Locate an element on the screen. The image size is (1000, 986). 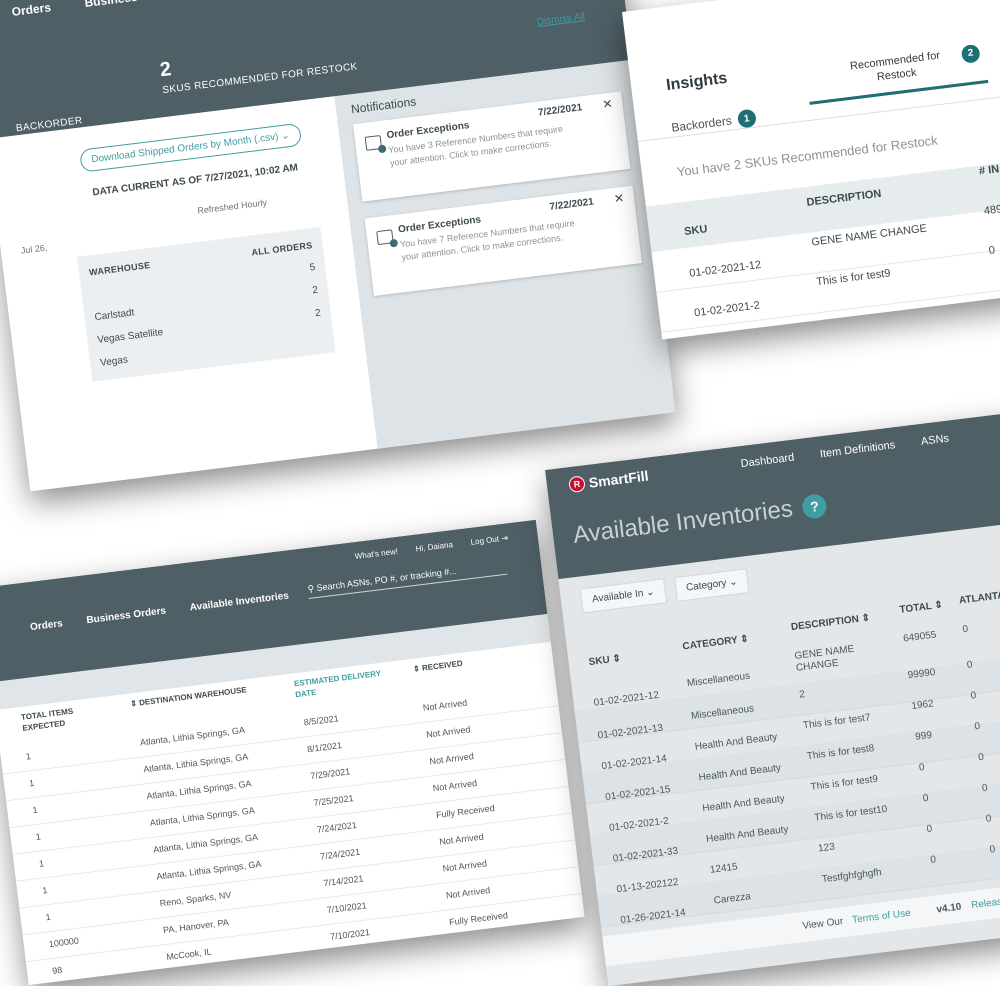
description-cell: 123 is located at coordinates (826, 848).